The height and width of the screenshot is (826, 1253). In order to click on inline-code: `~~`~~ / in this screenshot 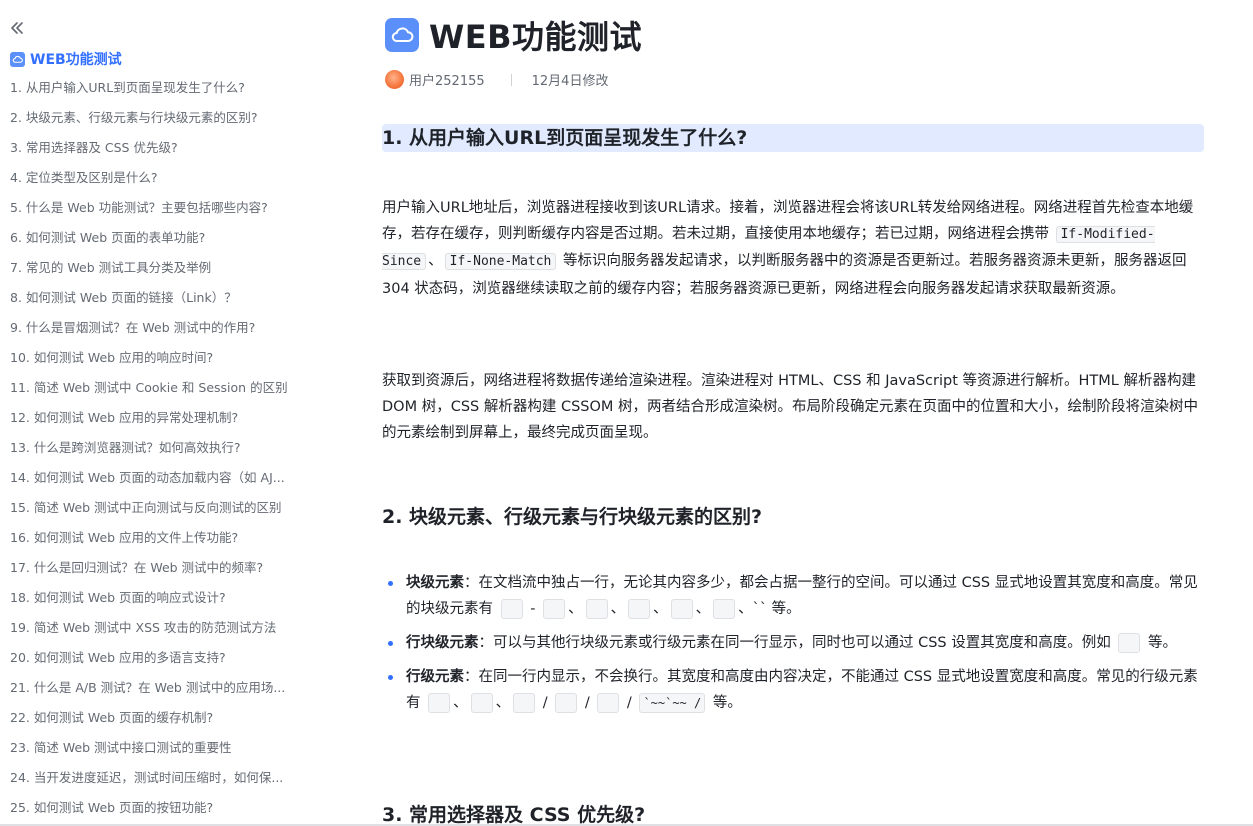, I will do `click(672, 703)`.